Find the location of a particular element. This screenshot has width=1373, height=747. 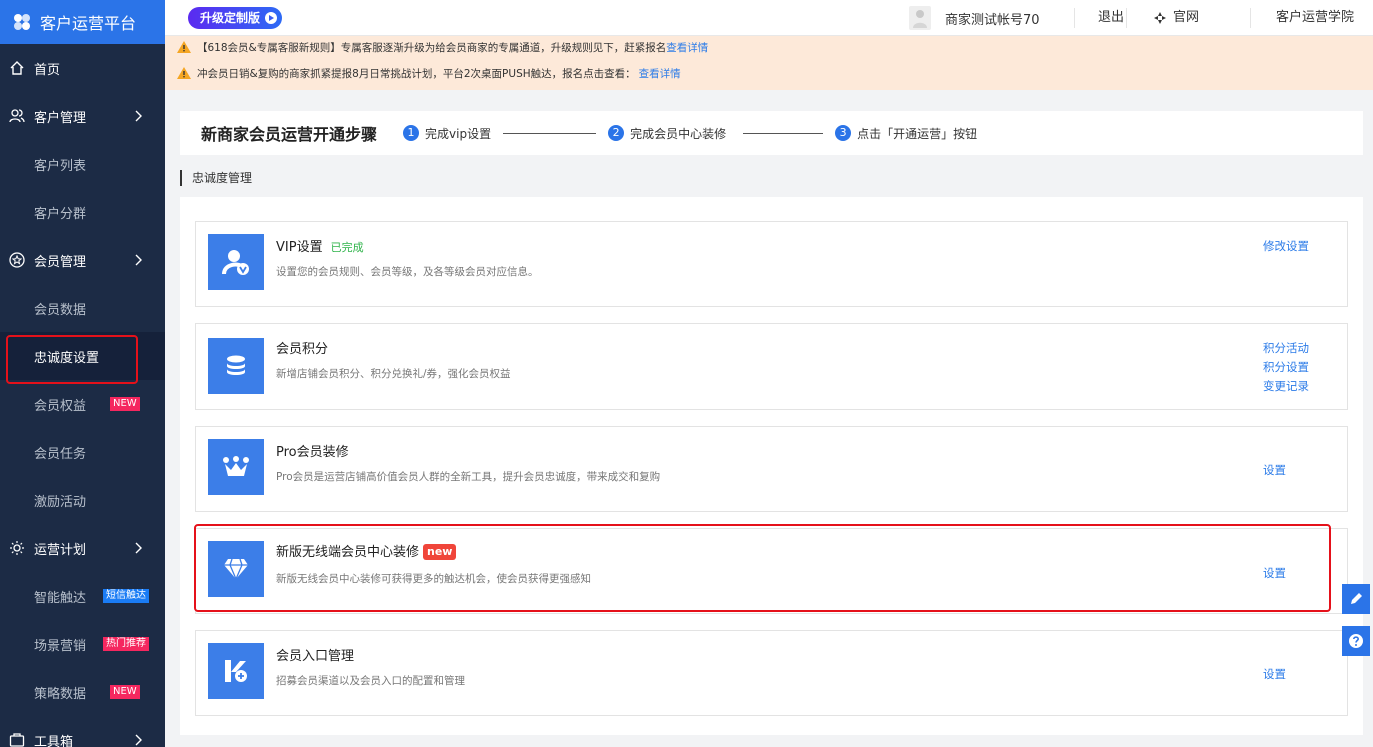

card-title: VIP设置 已完成 is located at coordinates (320, 245).